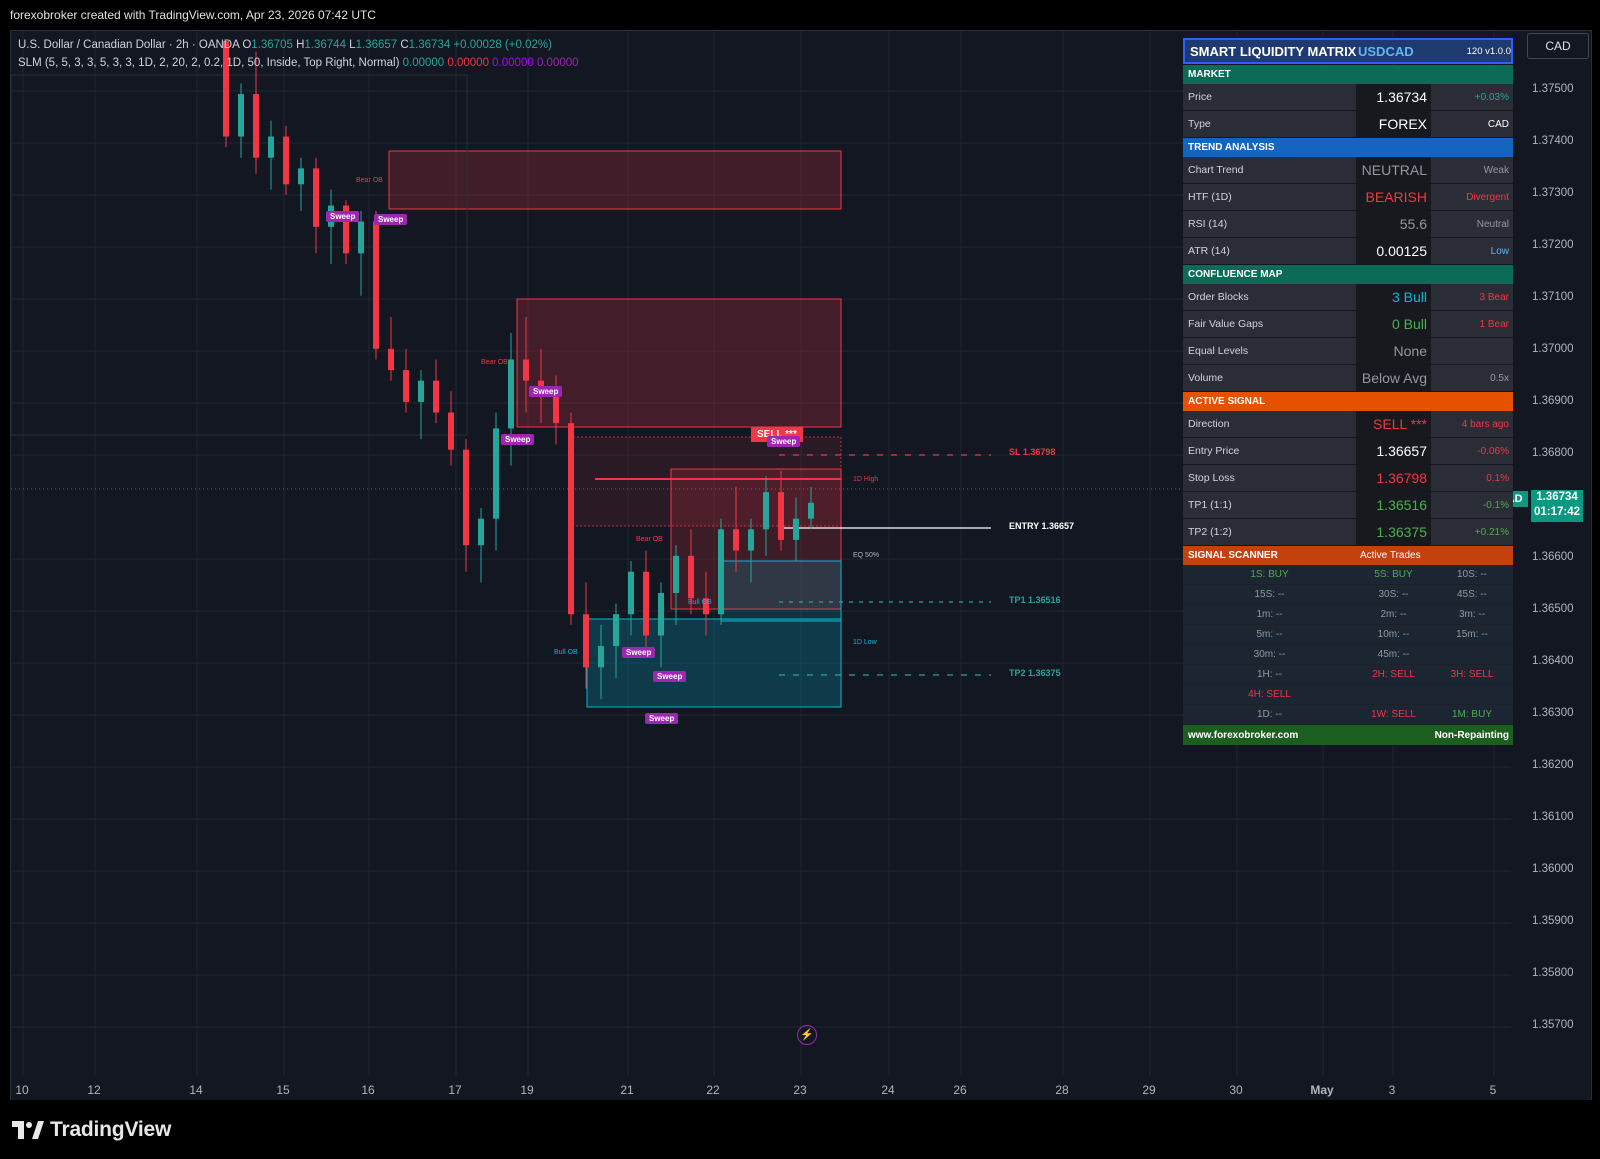 The width and height of the screenshot is (1600, 1159). Describe the element at coordinates (1553, 609) in the screenshot. I see `price-tick: 1.36500` at that location.